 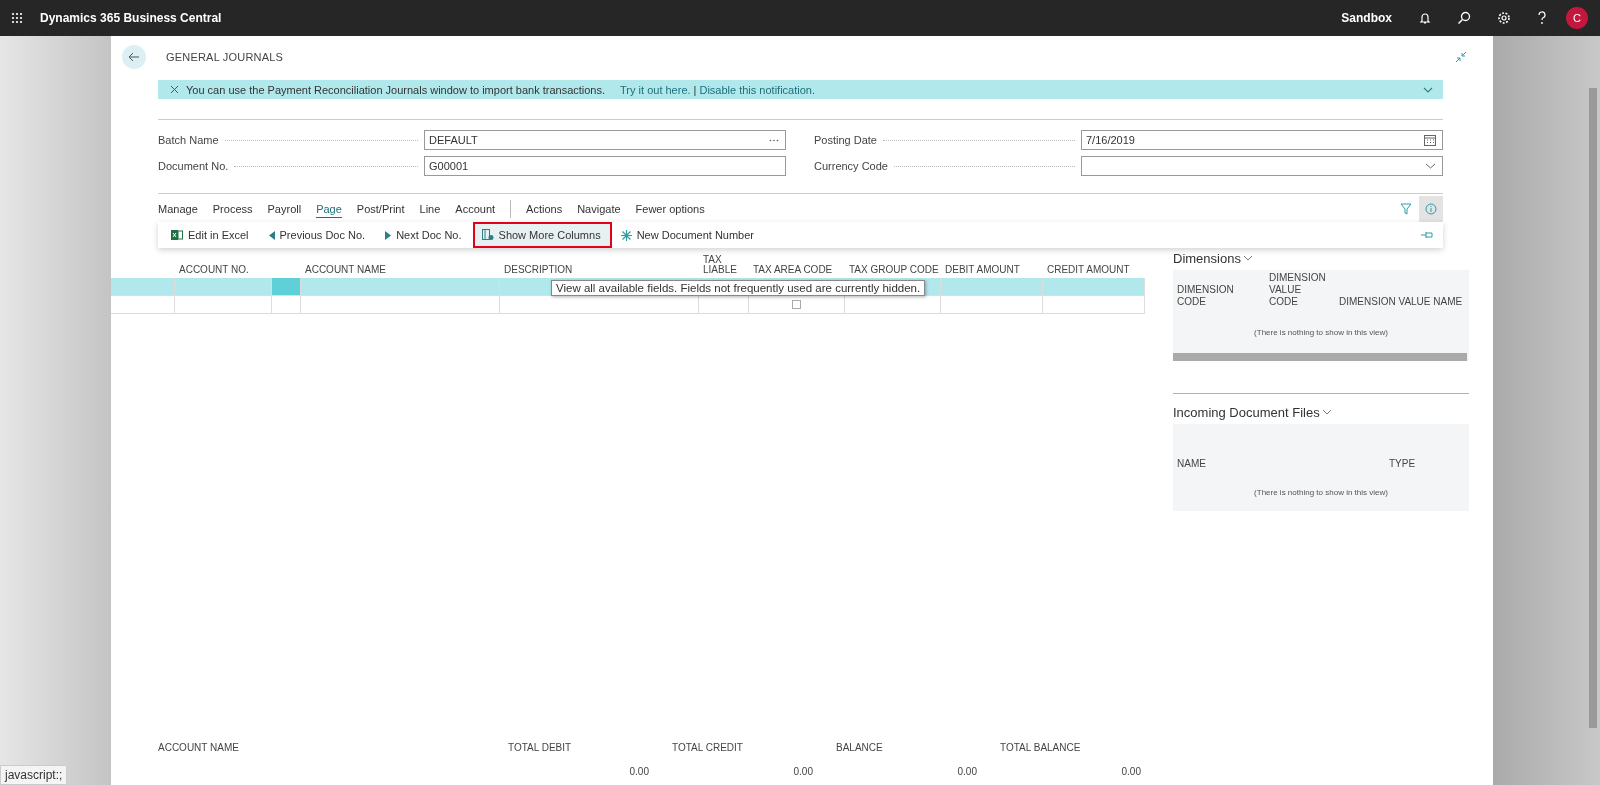 I want to click on collapse-icon, so click(x=1461, y=57).